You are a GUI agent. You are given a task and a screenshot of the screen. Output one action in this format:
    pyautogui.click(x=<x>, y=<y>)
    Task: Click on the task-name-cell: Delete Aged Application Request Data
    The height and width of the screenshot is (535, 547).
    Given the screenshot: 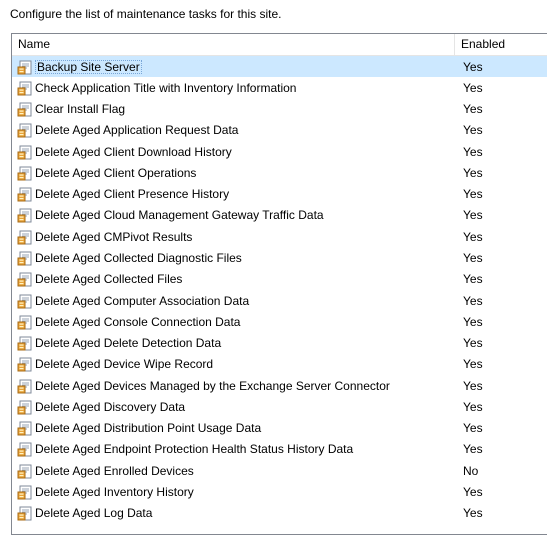 What is the action you would take?
    pyautogui.click(x=233, y=130)
    